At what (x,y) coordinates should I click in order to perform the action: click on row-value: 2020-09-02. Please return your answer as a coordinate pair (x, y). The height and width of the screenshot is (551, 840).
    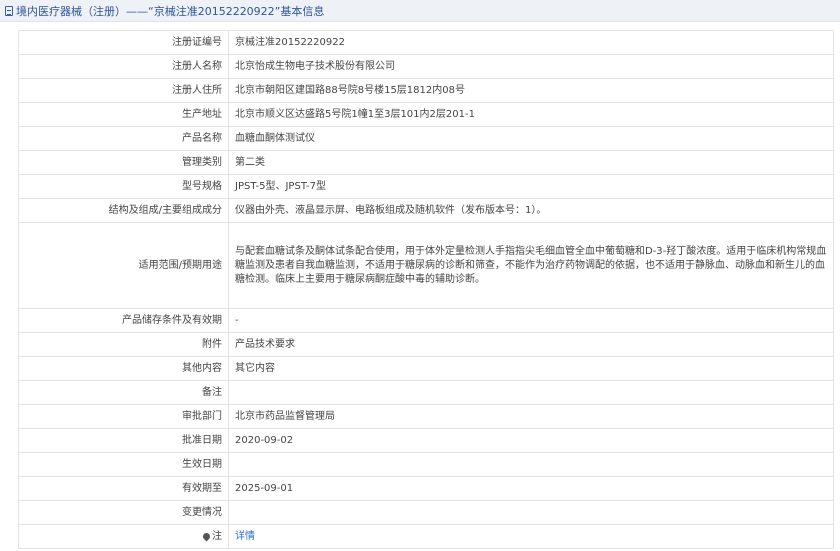
    Looking at the image, I should click on (531, 440).